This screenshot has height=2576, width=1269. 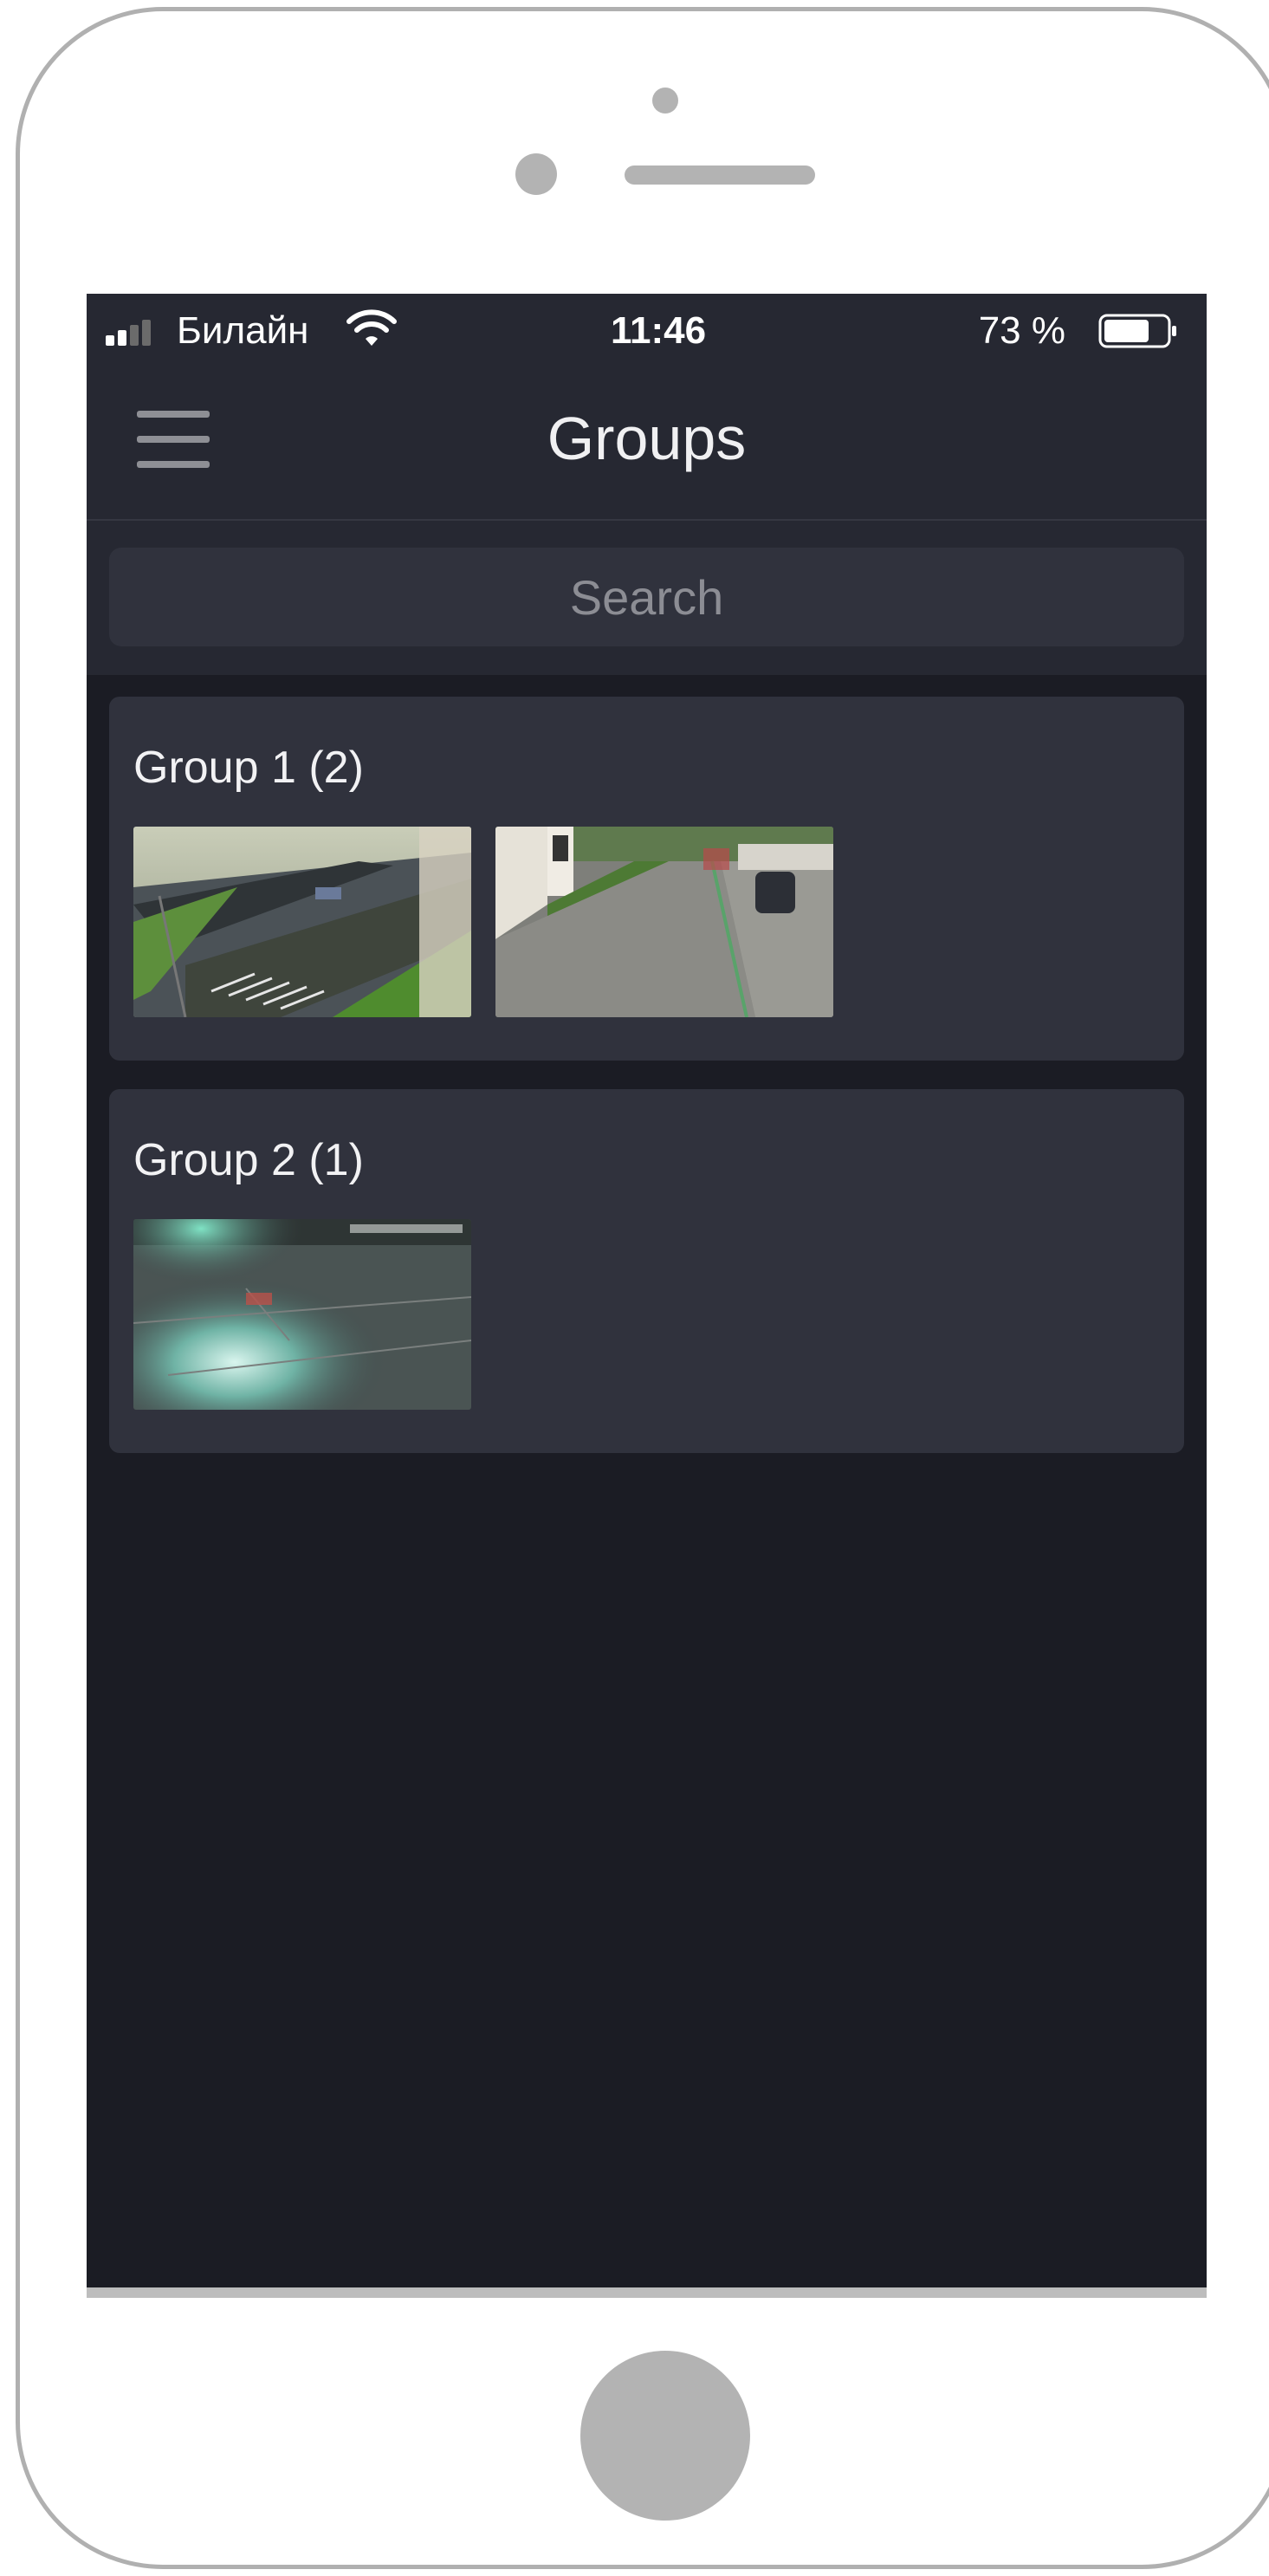 I want to click on screen-bottom-edge, so click(x=647, y=2292).